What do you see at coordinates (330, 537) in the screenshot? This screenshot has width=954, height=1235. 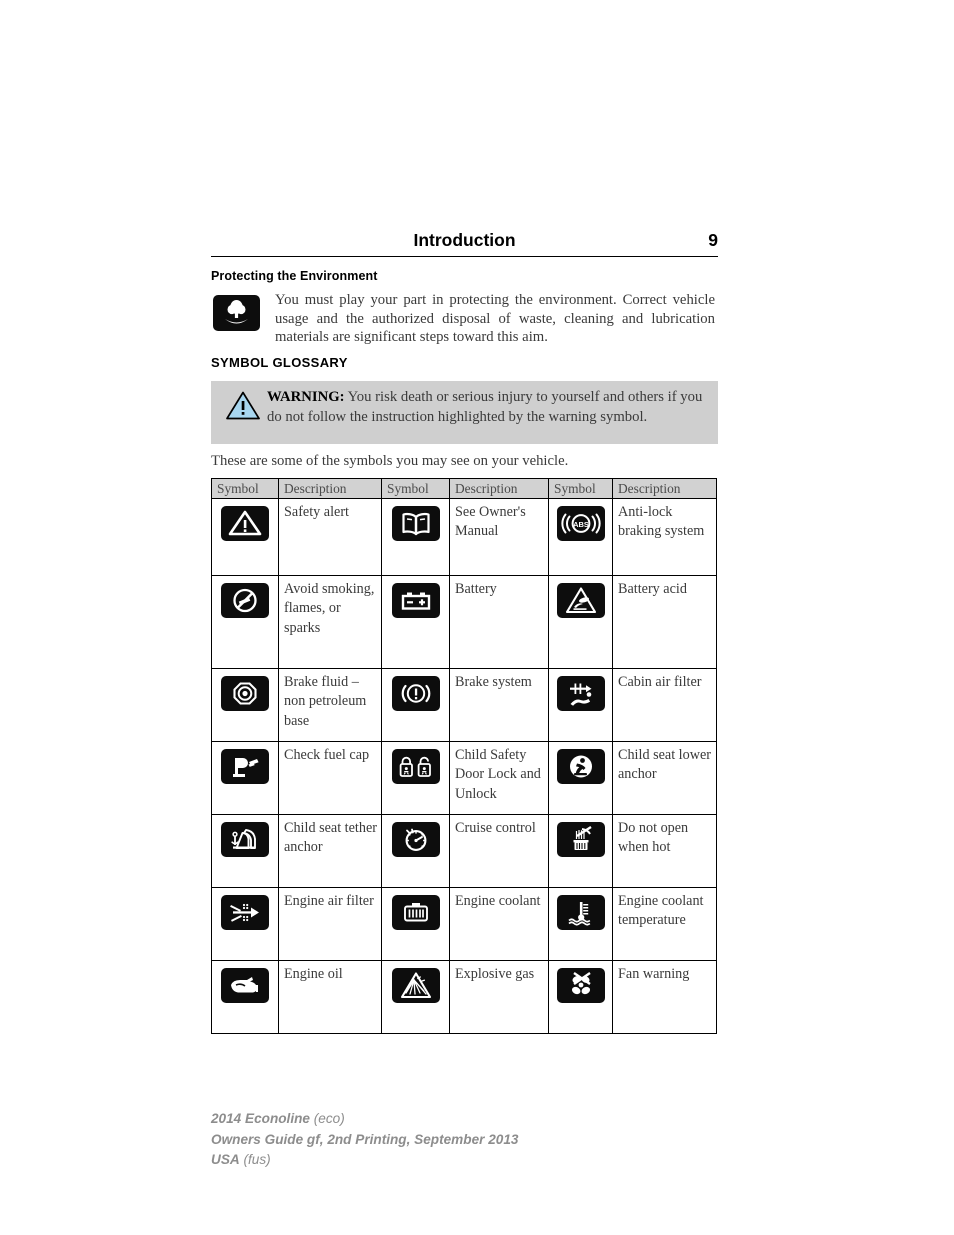 I see `description-cell: Safety alert` at bounding box center [330, 537].